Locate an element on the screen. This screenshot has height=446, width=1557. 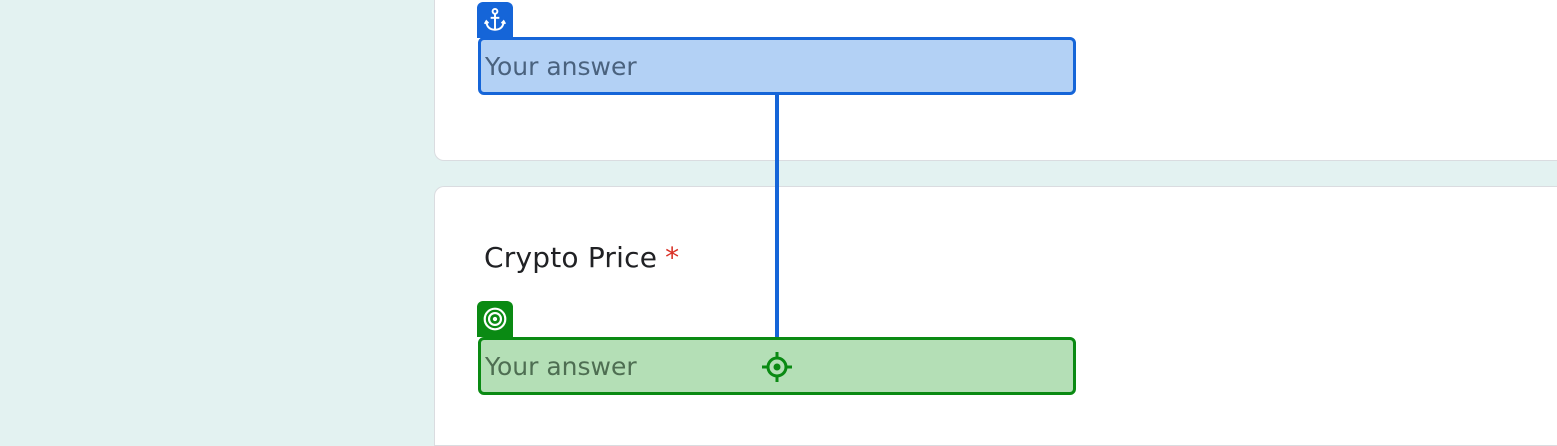
anchor-badge is located at coordinates (495, 20).